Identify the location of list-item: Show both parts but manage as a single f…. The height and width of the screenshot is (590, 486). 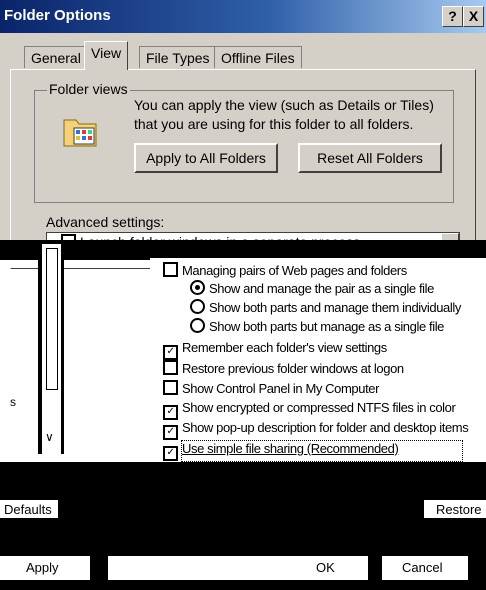
(317, 326).